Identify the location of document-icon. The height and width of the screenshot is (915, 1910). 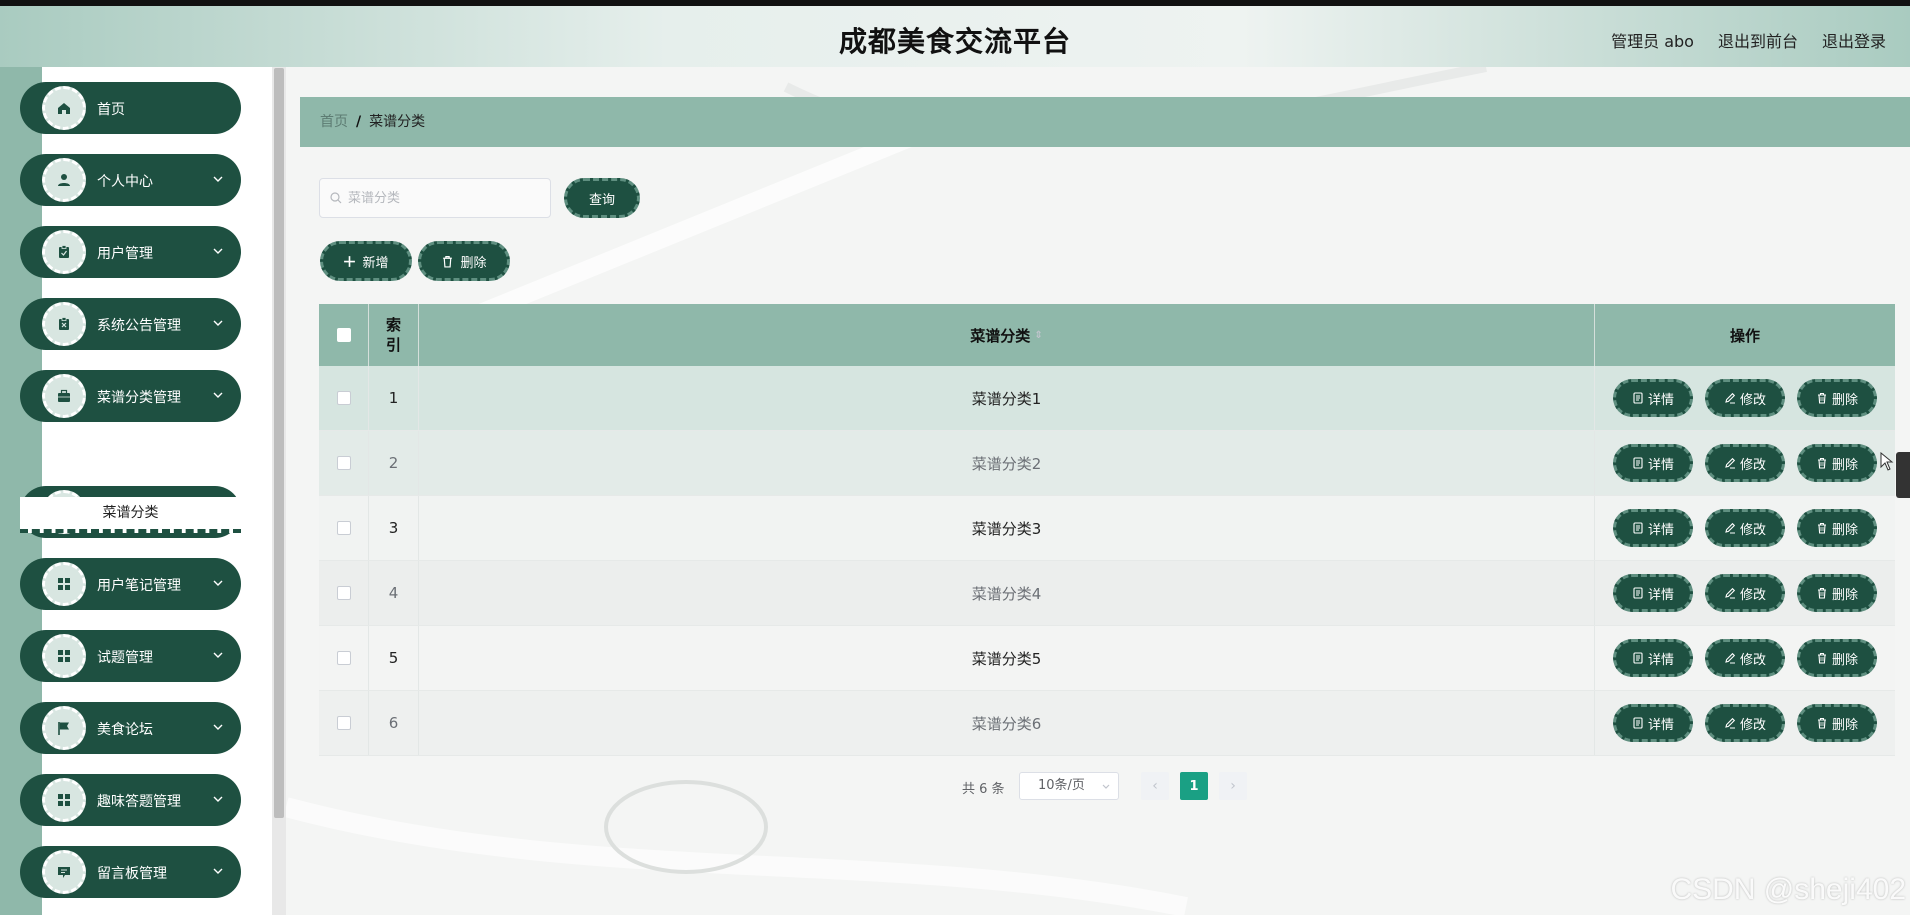
(1638, 593).